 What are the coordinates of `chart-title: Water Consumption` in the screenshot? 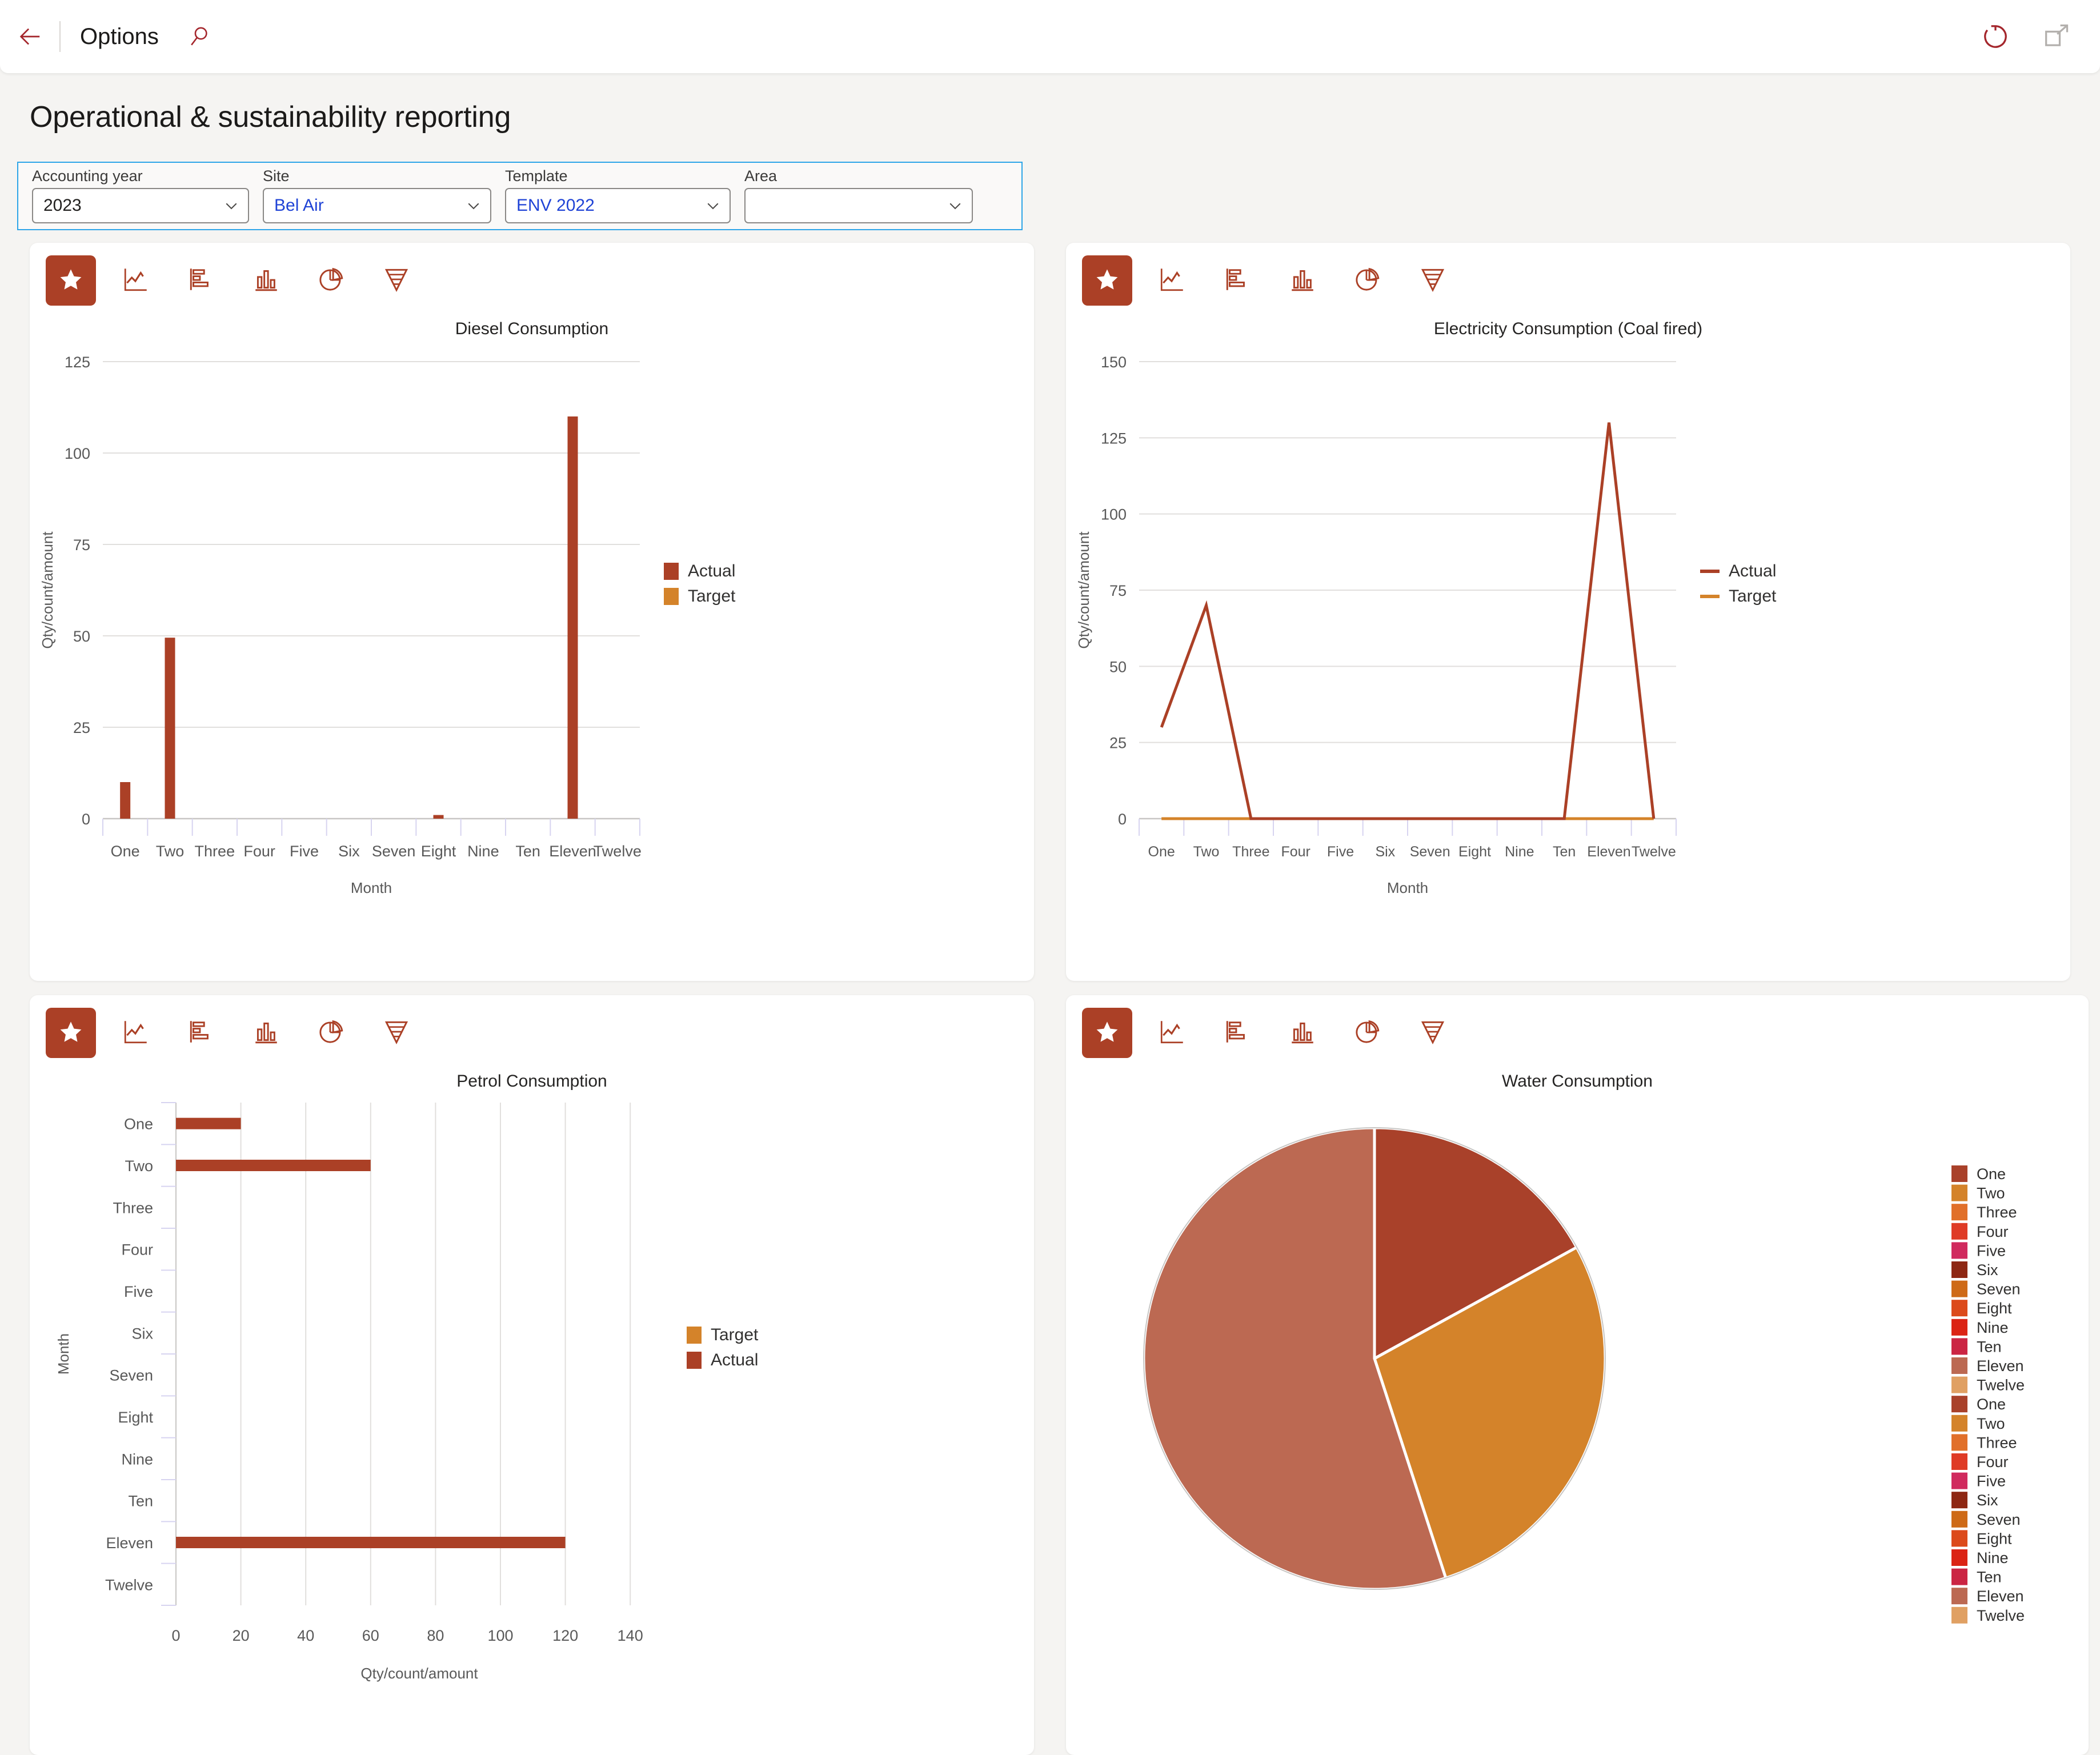 It's located at (1577, 1081).